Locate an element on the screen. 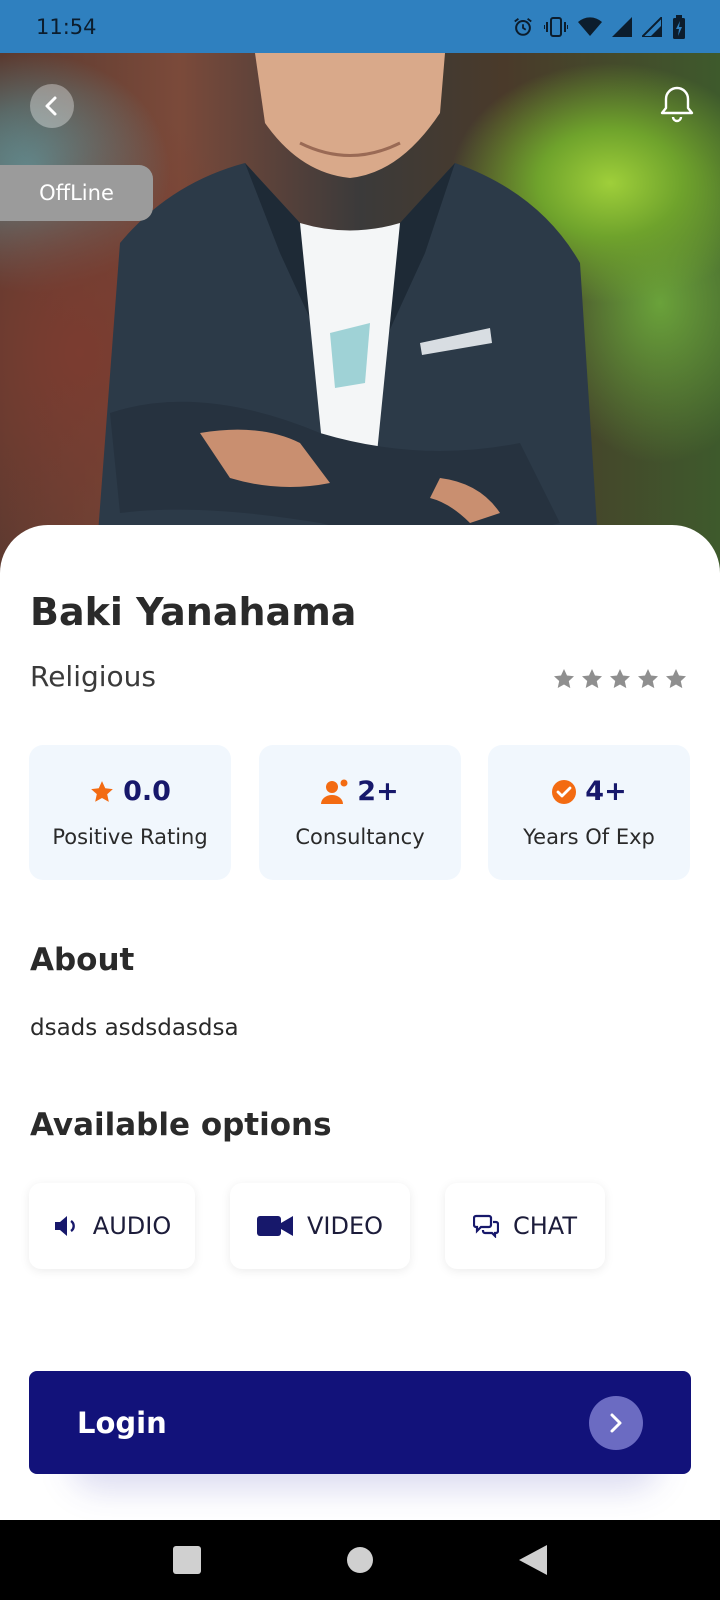 The height and width of the screenshot is (1600, 720). bell-icon is located at coordinates (677, 104).